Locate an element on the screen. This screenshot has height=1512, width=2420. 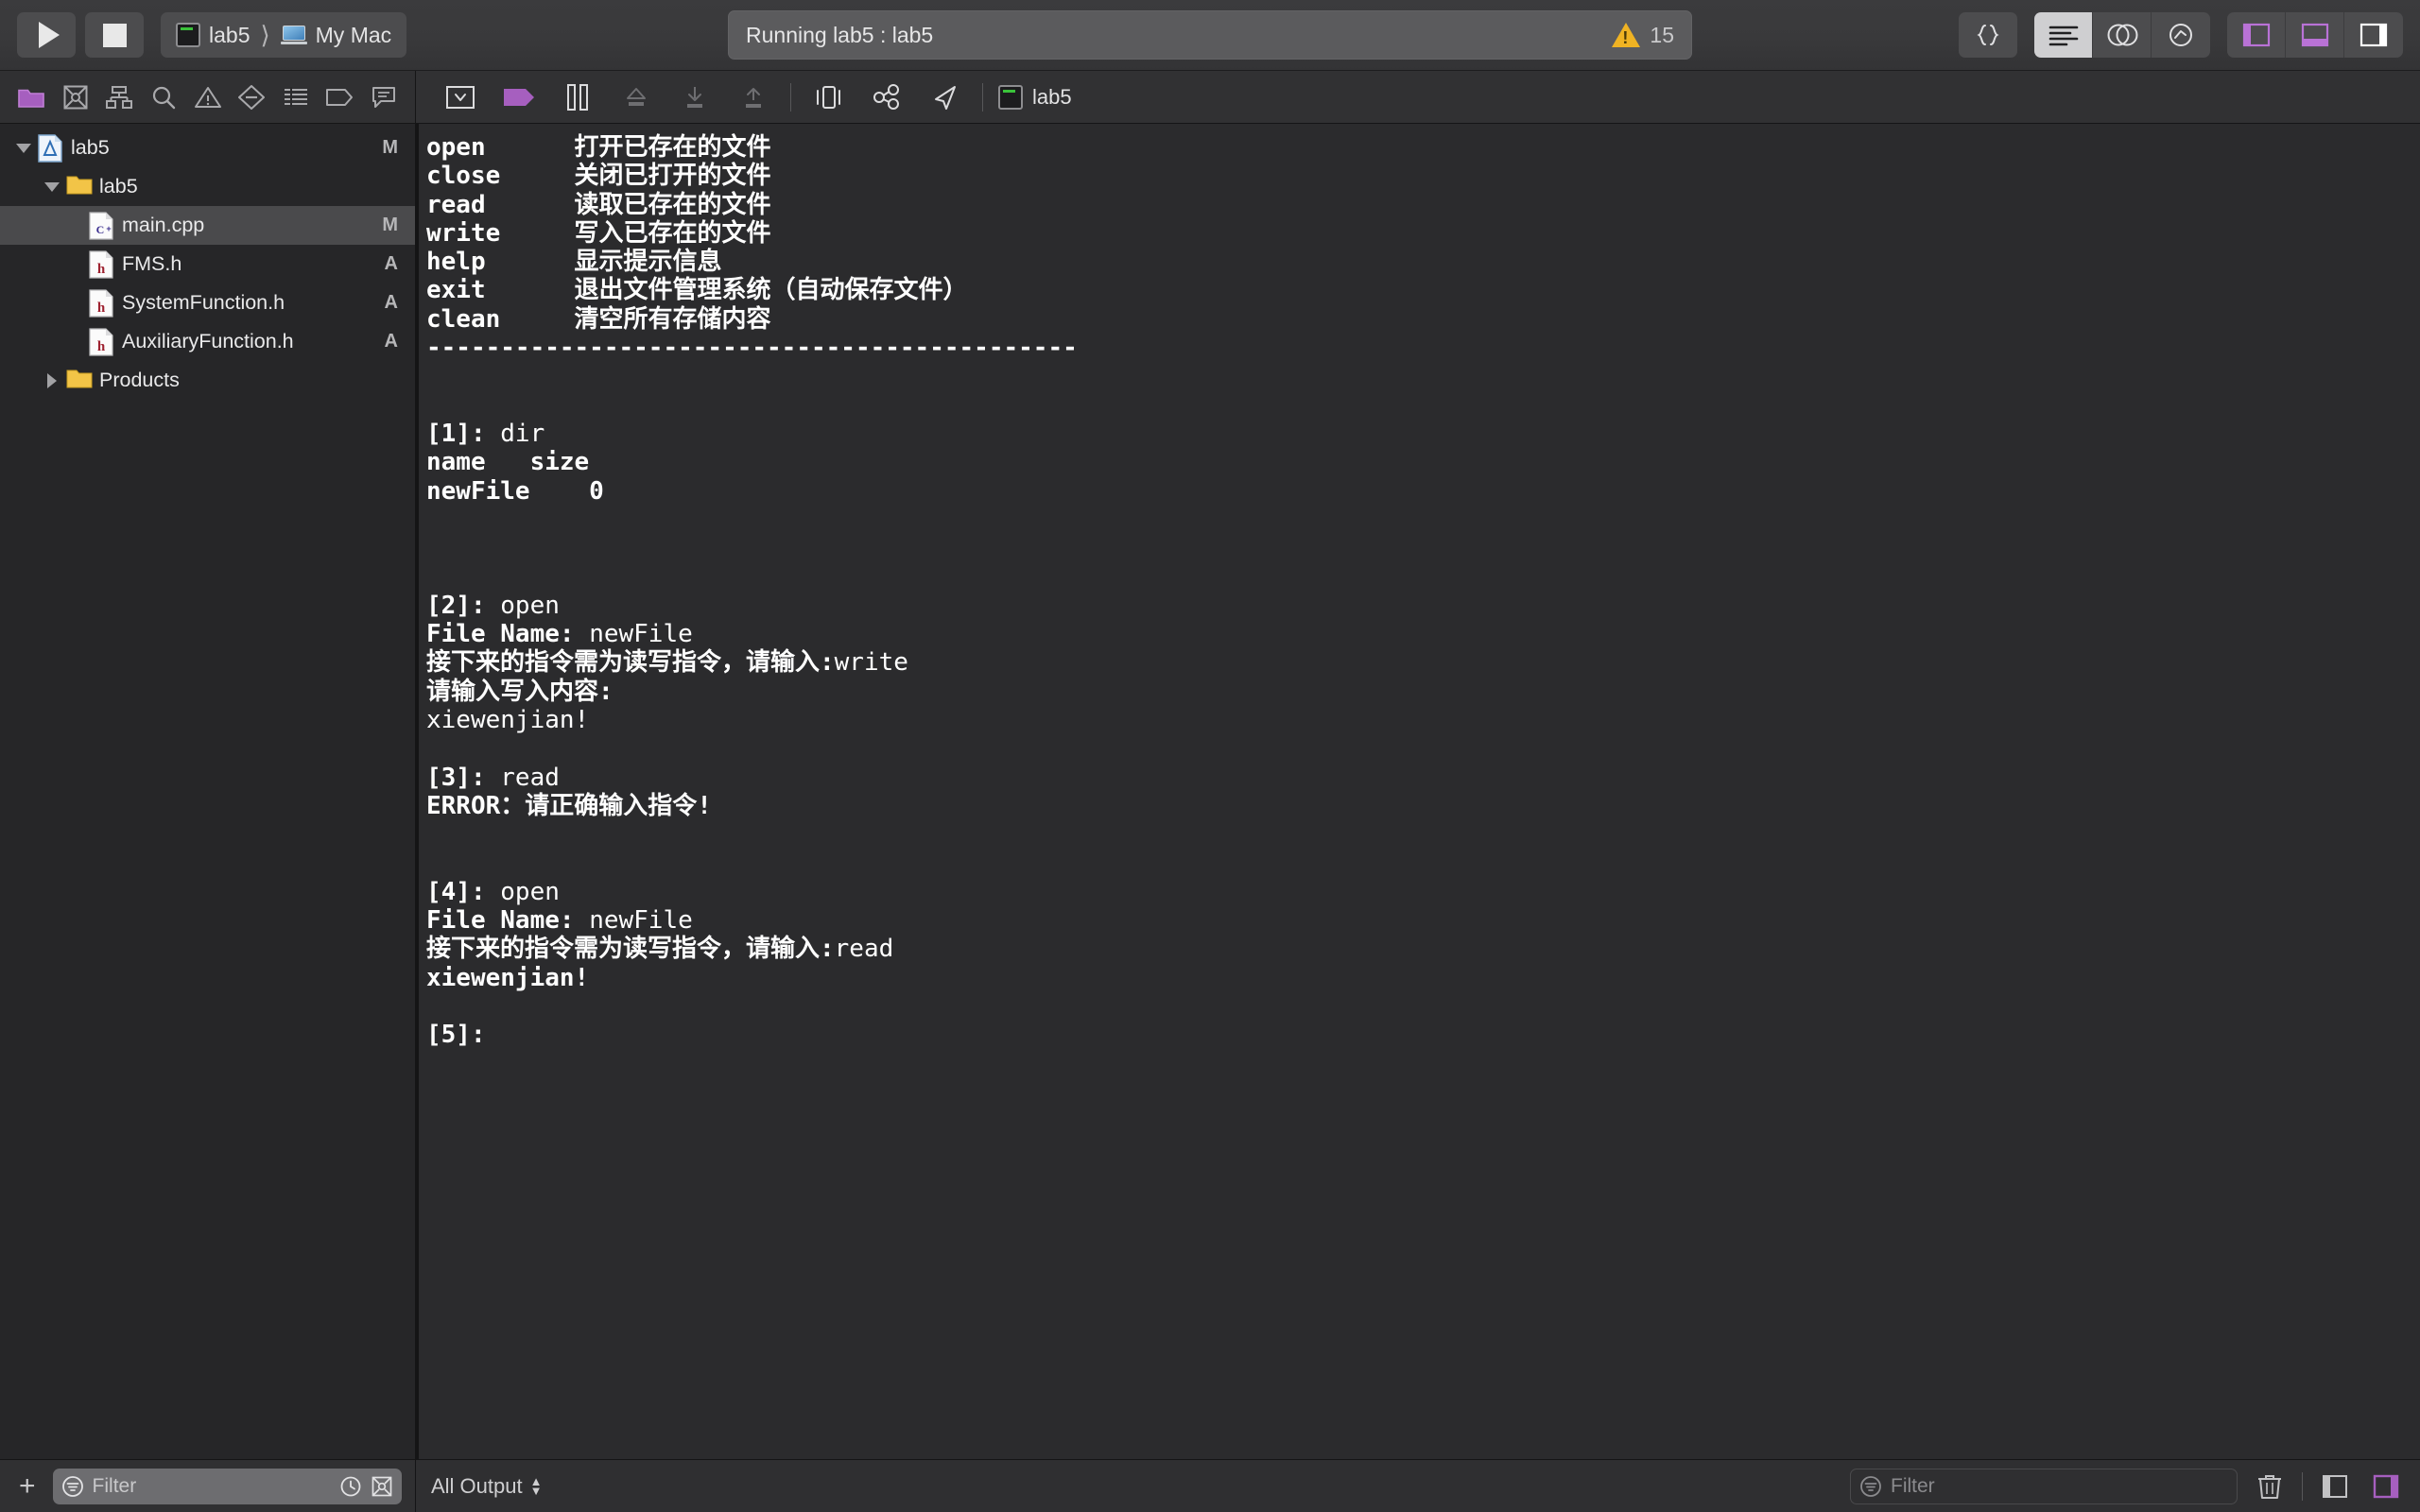
memory-graph-button is located at coordinates (886, 97).